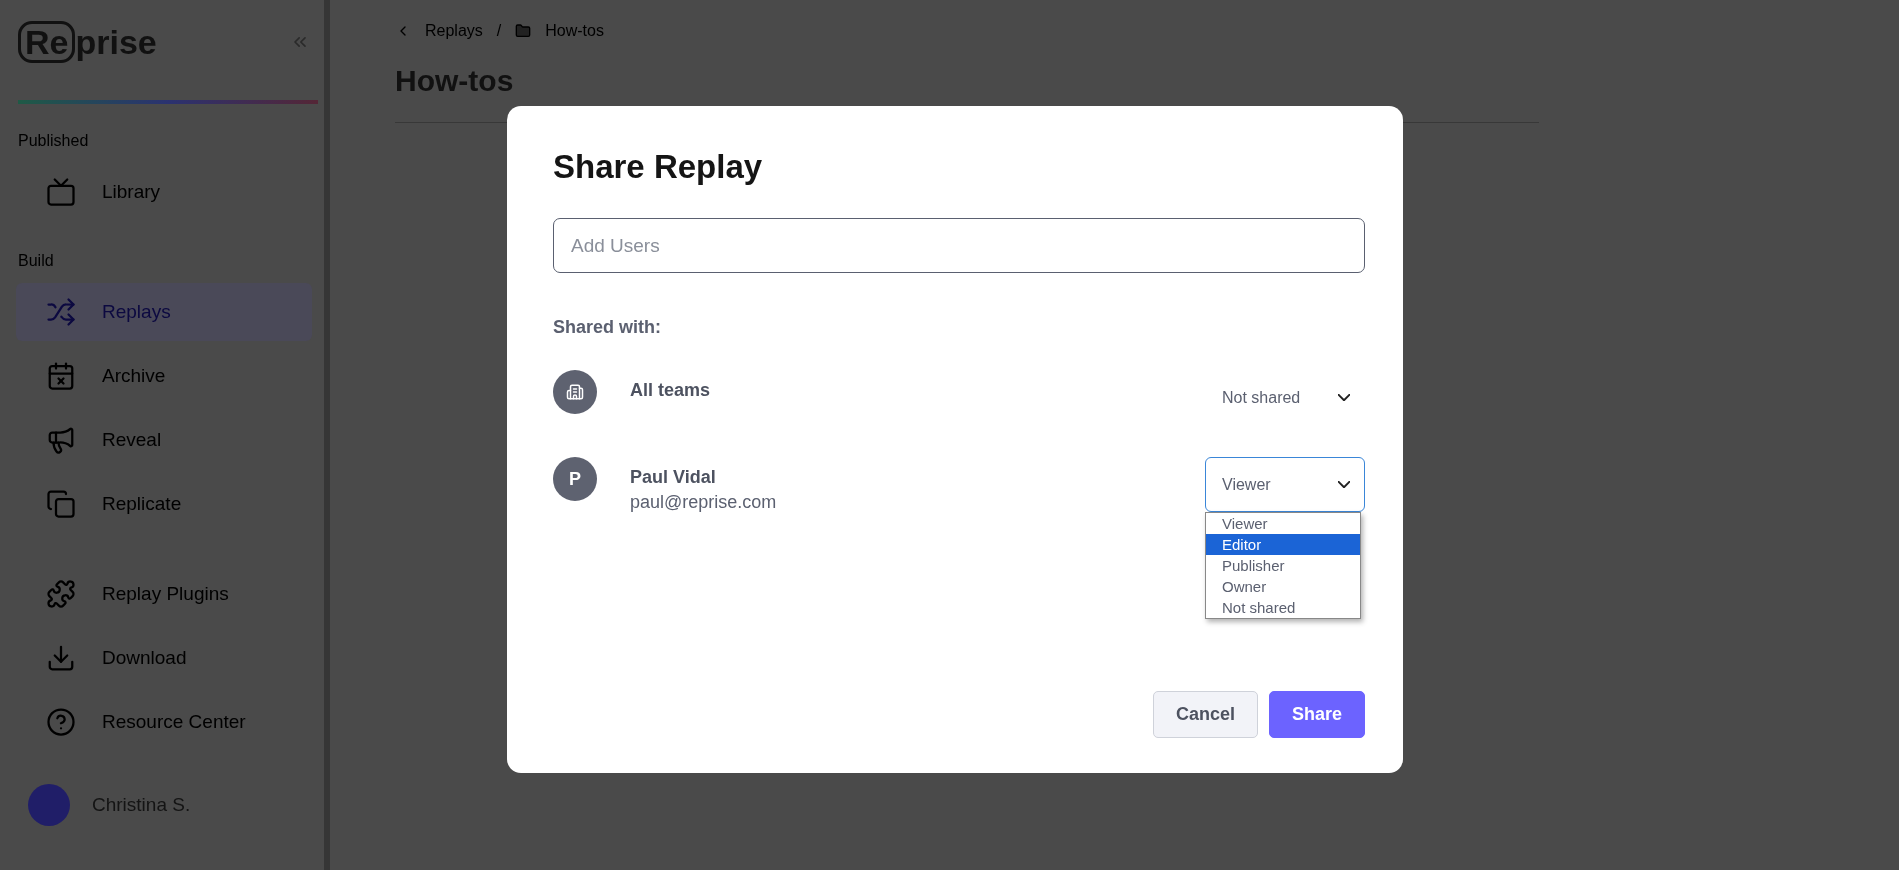 The image size is (1899, 870). Describe the element at coordinates (164, 504) in the screenshot. I see `sidebar-item: Replicate` at that location.